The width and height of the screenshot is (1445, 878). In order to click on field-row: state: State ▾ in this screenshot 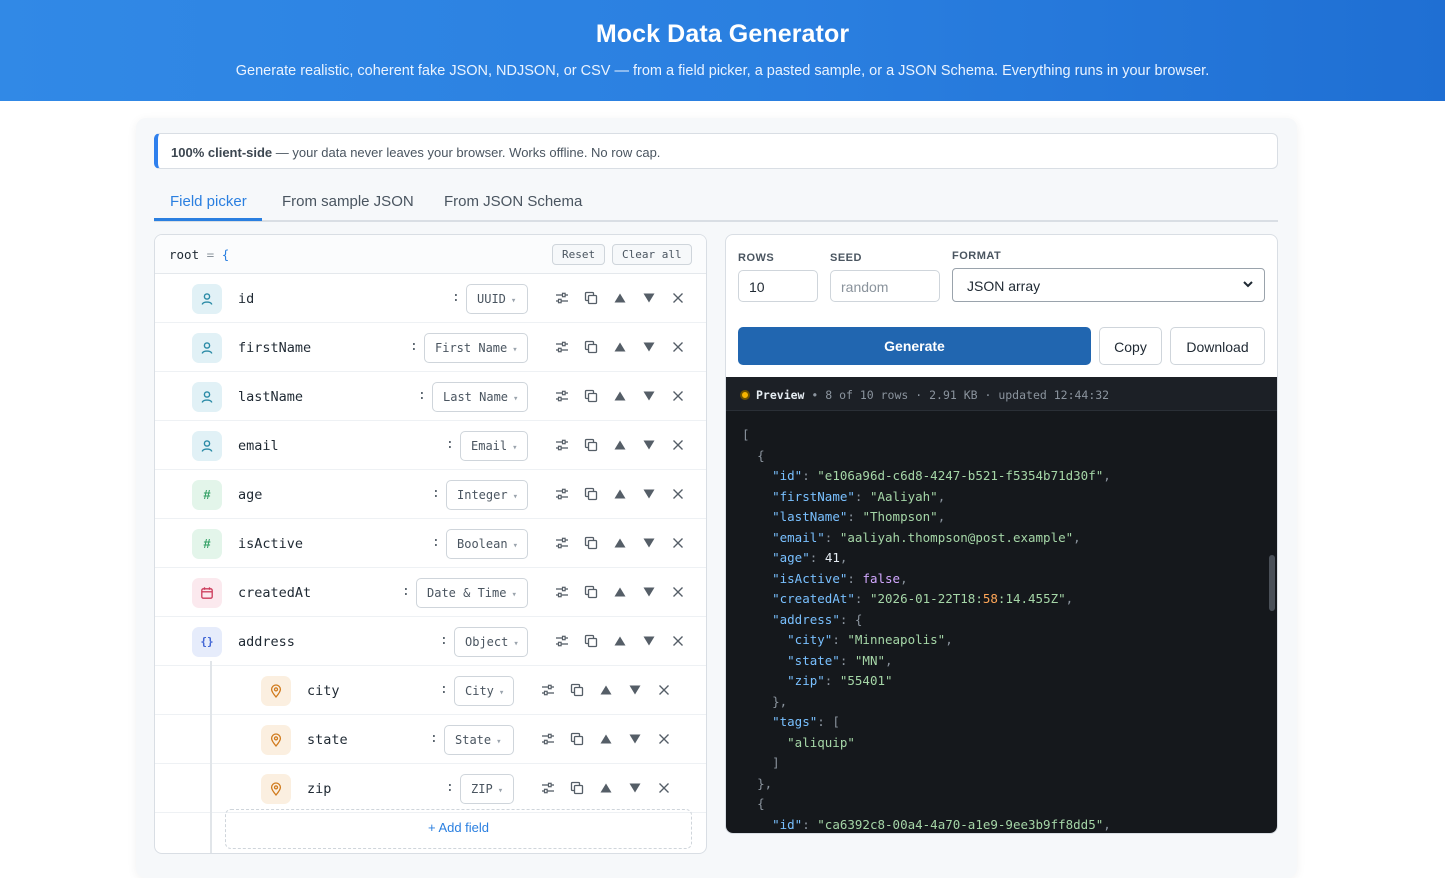, I will do `click(430, 739)`.